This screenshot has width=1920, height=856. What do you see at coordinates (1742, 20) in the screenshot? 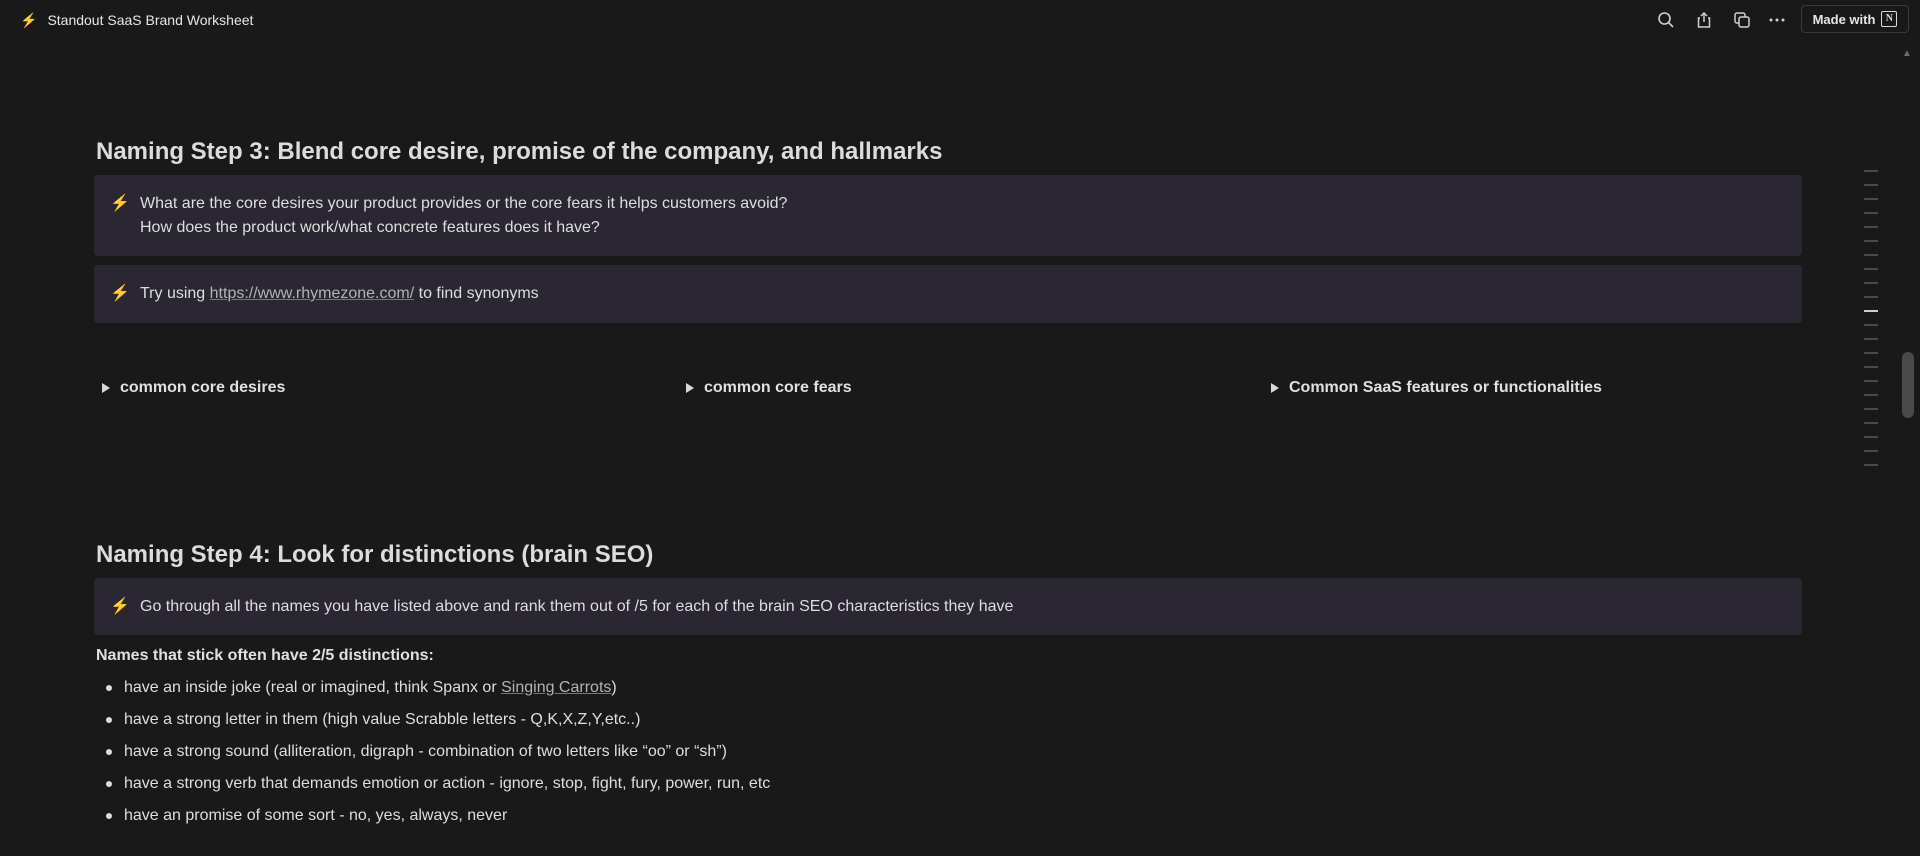
I see `duplicate-icon` at bounding box center [1742, 20].